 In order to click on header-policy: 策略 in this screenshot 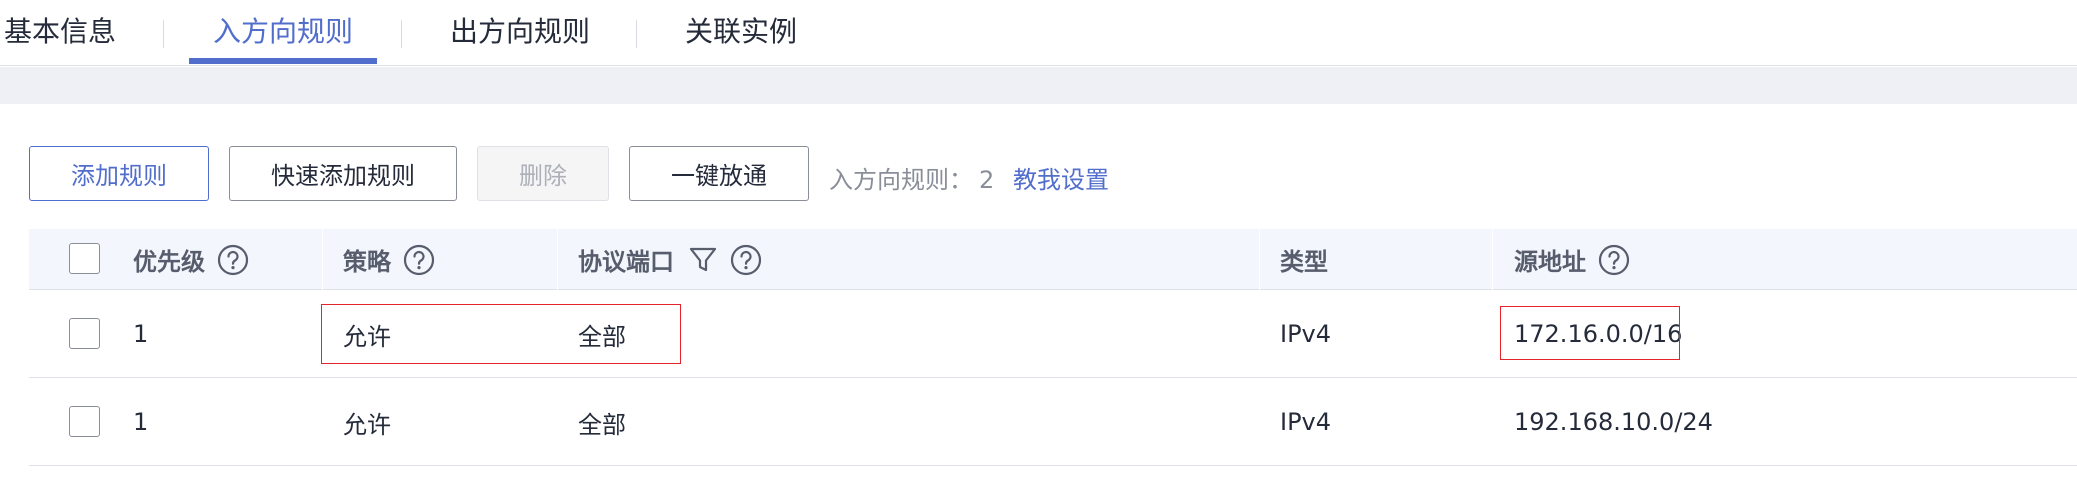, I will do `click(389, 259)`.